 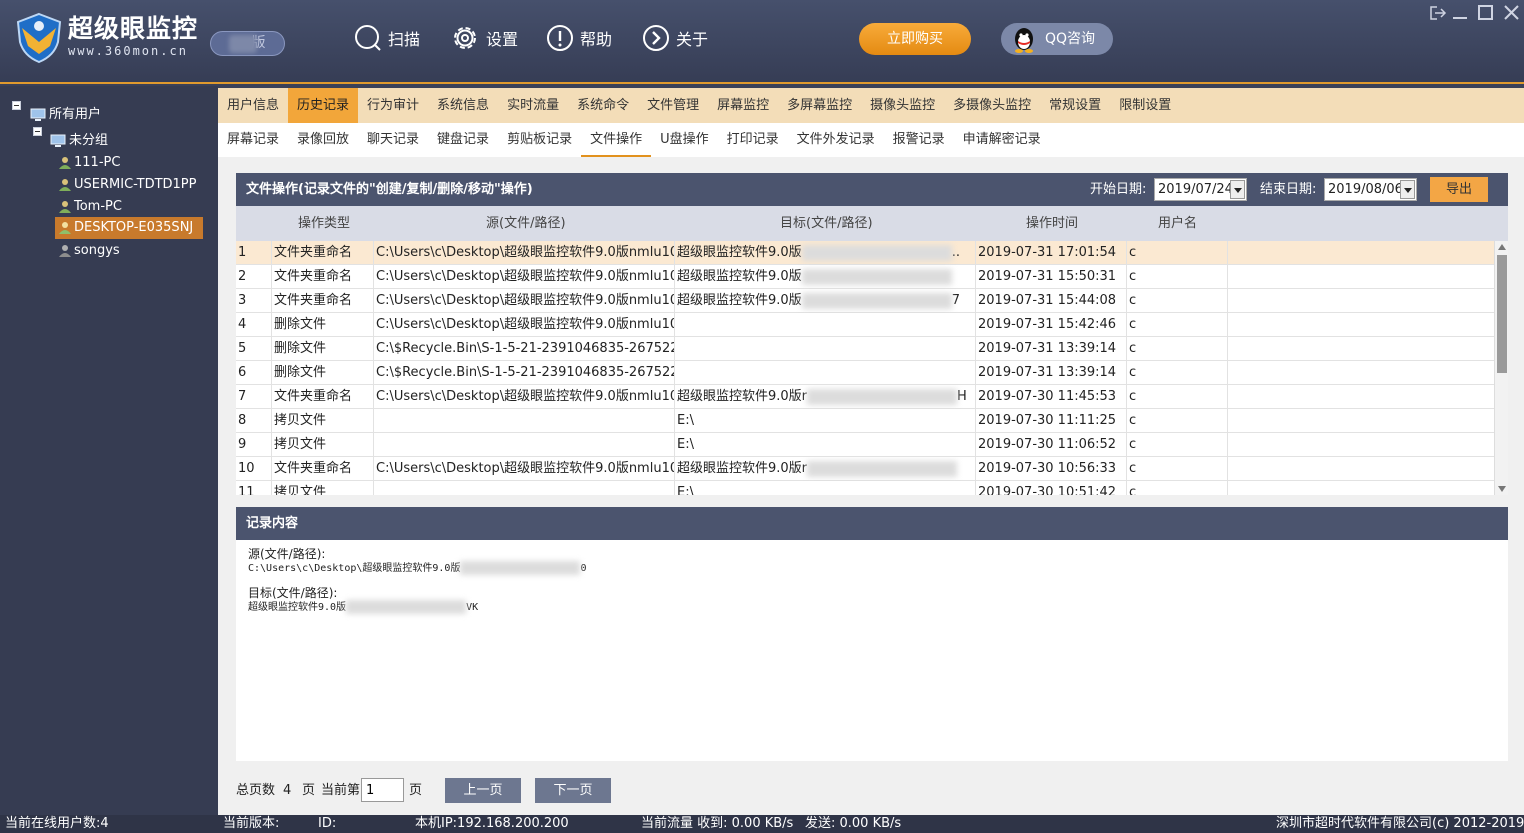 What do you see at coordinates (743, 105) in the screenshot?
I see `main-tab-7: 屏幕监控` at bounding box center [743, 105].